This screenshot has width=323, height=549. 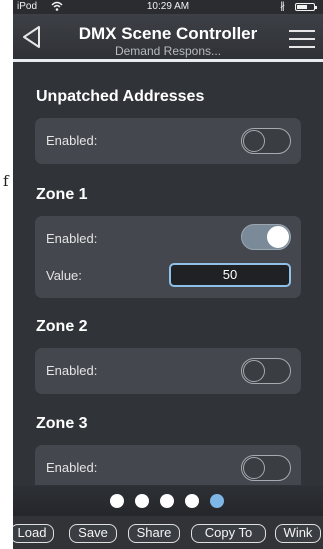 What do you see at coordinates (64, 275) in the screenshot?
I see `value-label: Value:` at bounding box center [64, 275].